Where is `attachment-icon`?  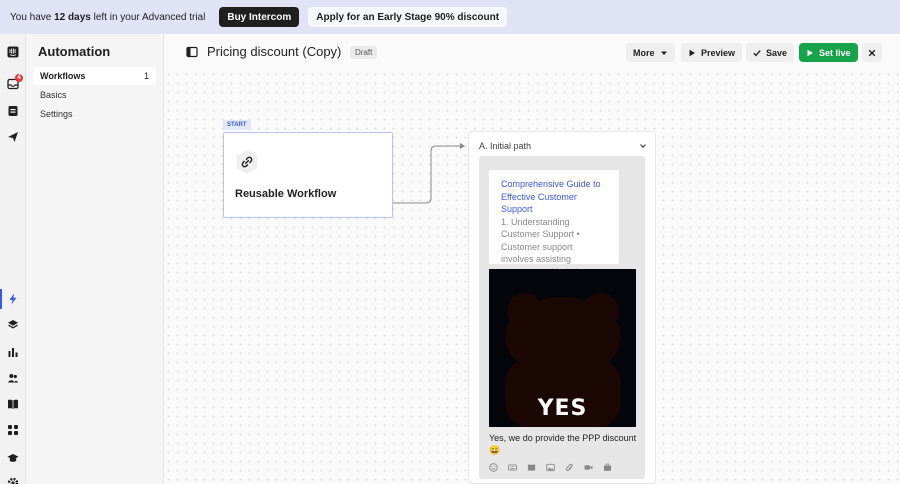
attachment-icon is located at coordinates (569, 467).